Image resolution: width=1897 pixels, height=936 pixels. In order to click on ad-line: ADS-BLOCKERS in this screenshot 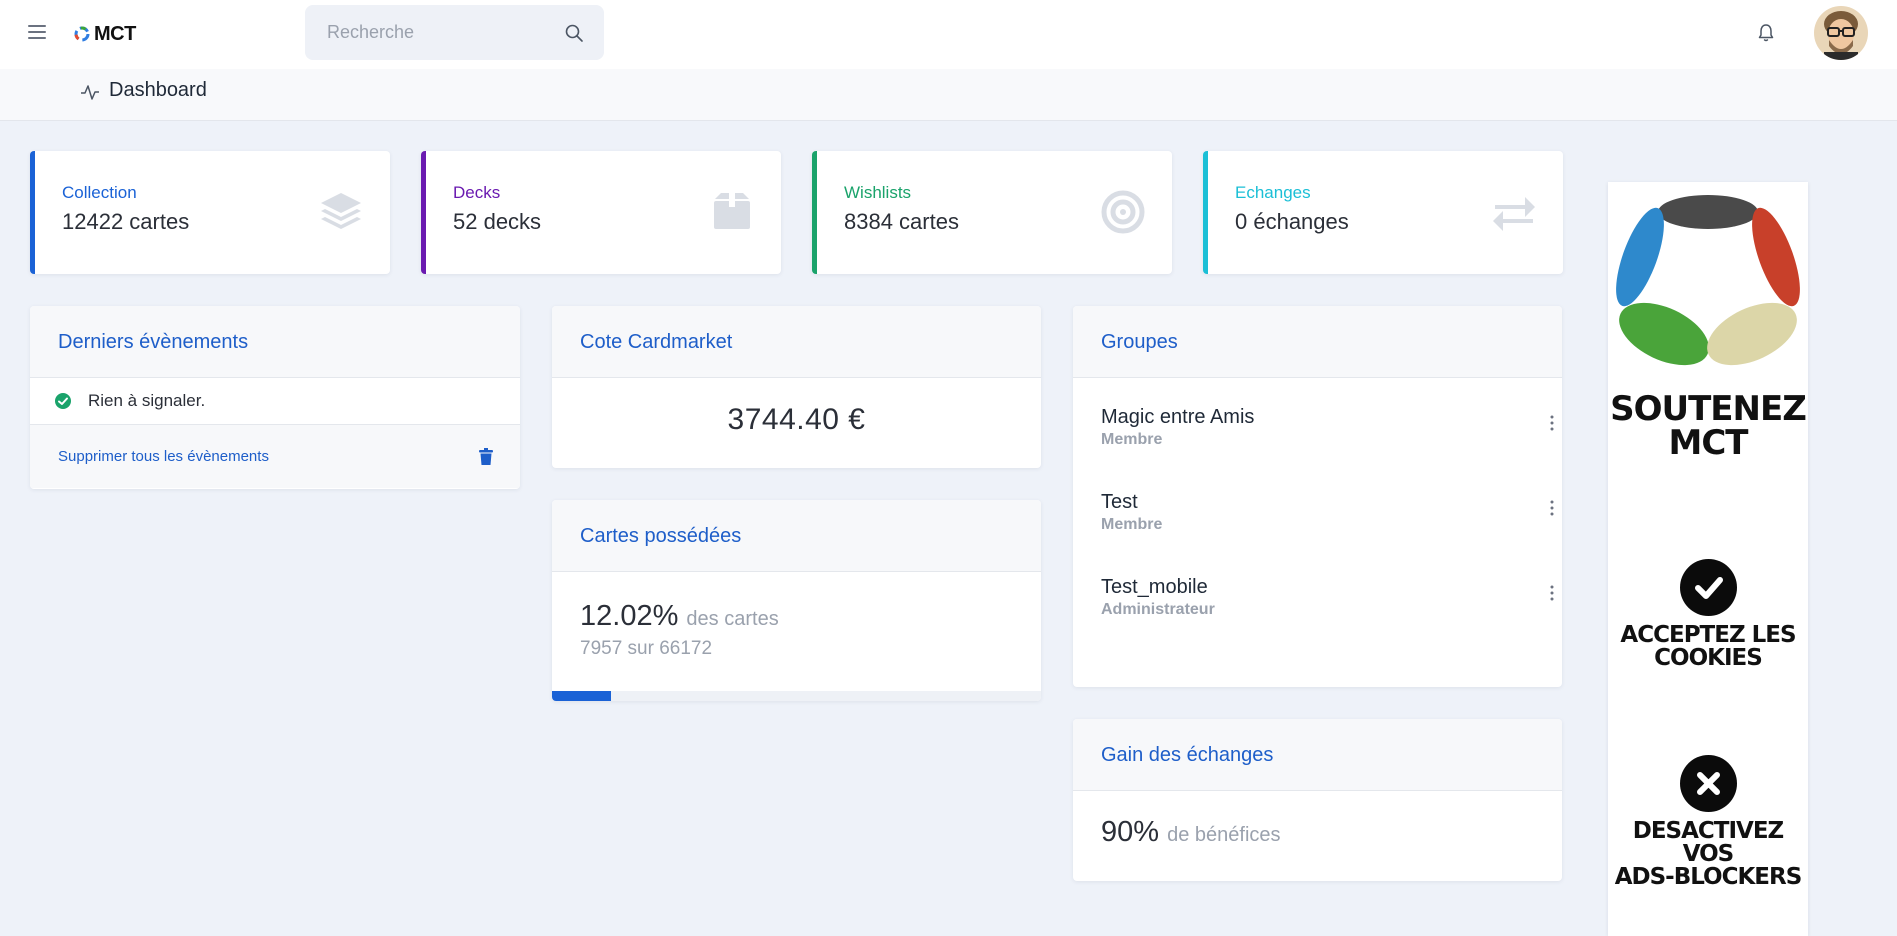, I will do `click(1708, 877)`.